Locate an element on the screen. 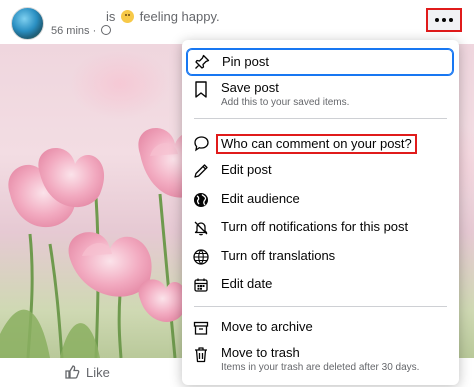 The height and width of the screenshot is (387, 474). like-label: Like is located at coordinates (98, 372).